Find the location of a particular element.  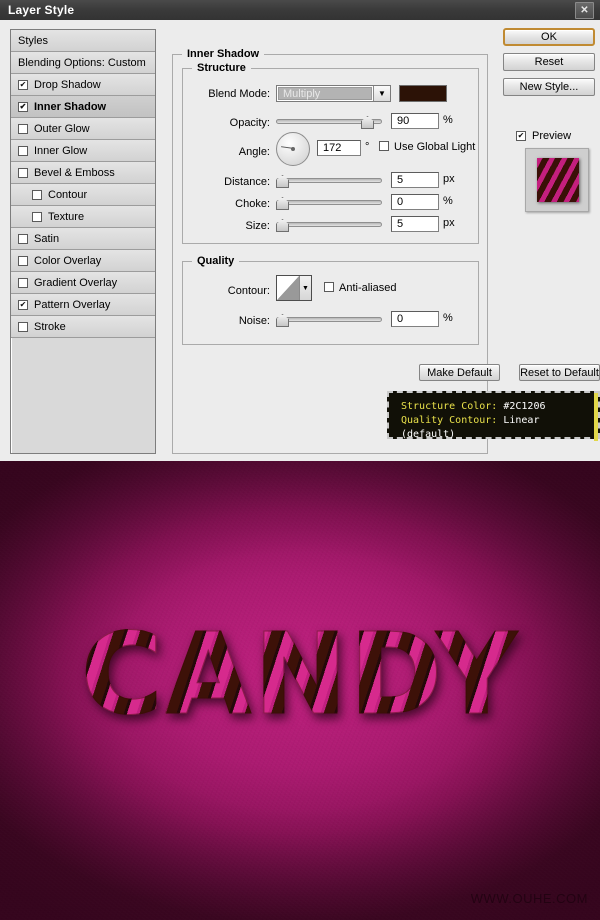

size-slider is located at coordinates (329, 224).